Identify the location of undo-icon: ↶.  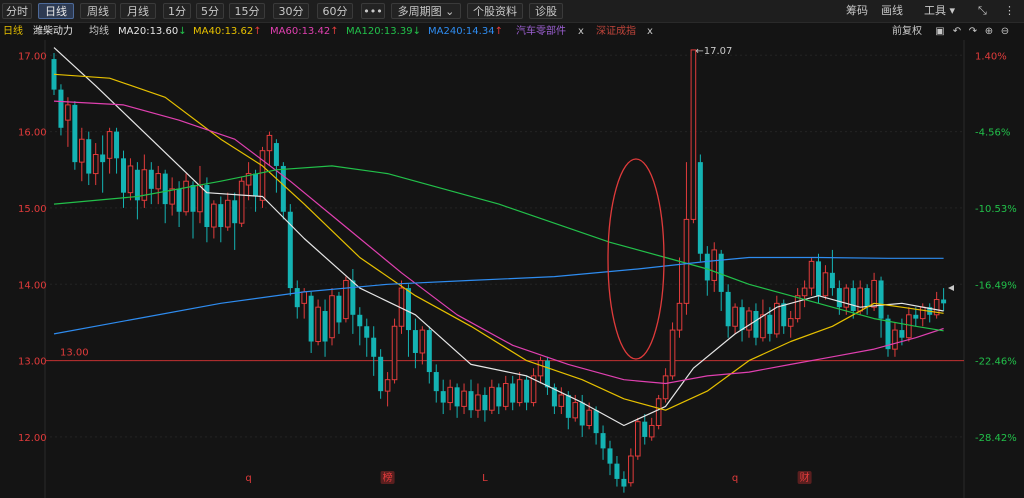
(957, 32).